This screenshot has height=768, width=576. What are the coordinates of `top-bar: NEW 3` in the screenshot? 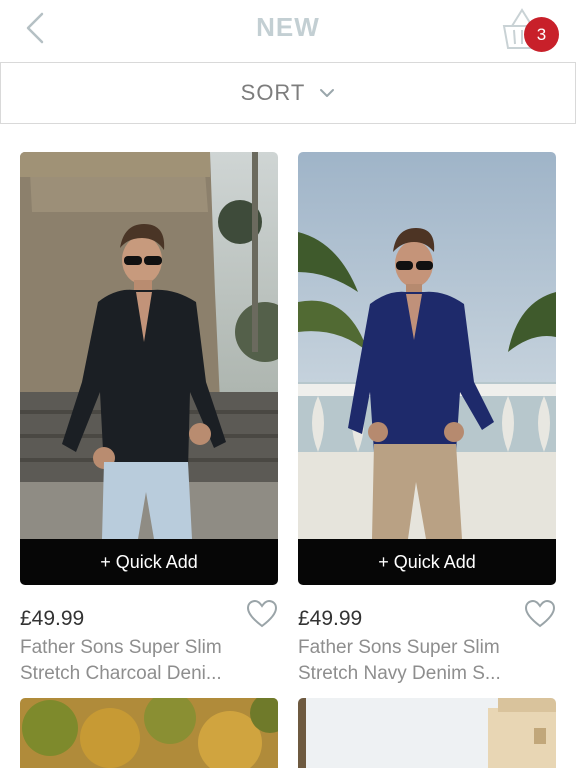 It's located at (288, 30).